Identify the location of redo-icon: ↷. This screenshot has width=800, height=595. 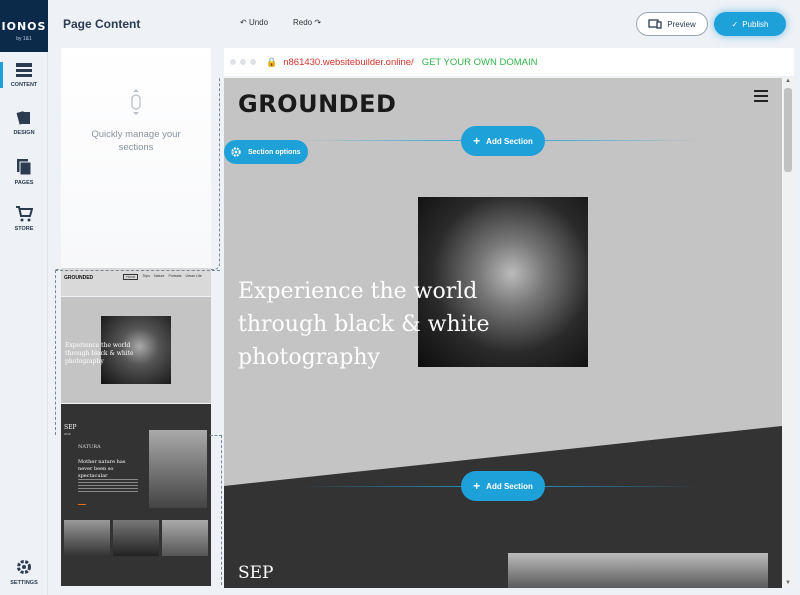
(317, 22).